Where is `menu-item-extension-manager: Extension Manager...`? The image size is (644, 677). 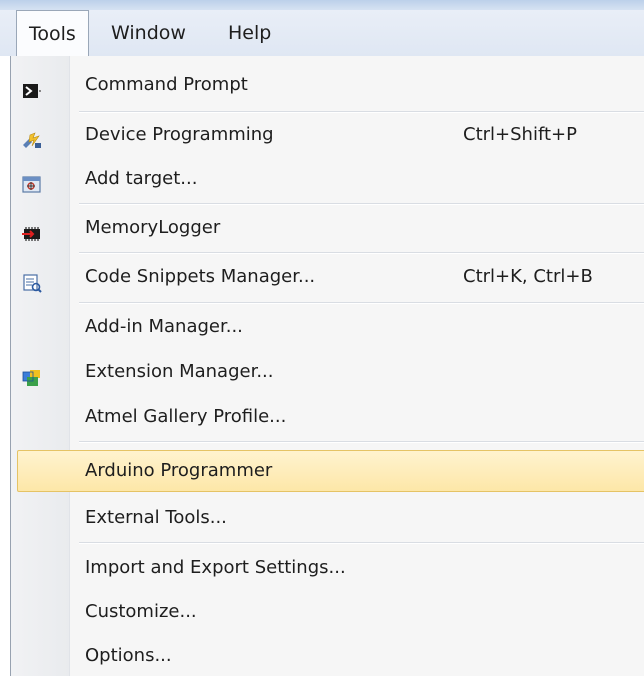
menu-item-extension-manager: Extension Manager... is located at coordinates (327, 372).